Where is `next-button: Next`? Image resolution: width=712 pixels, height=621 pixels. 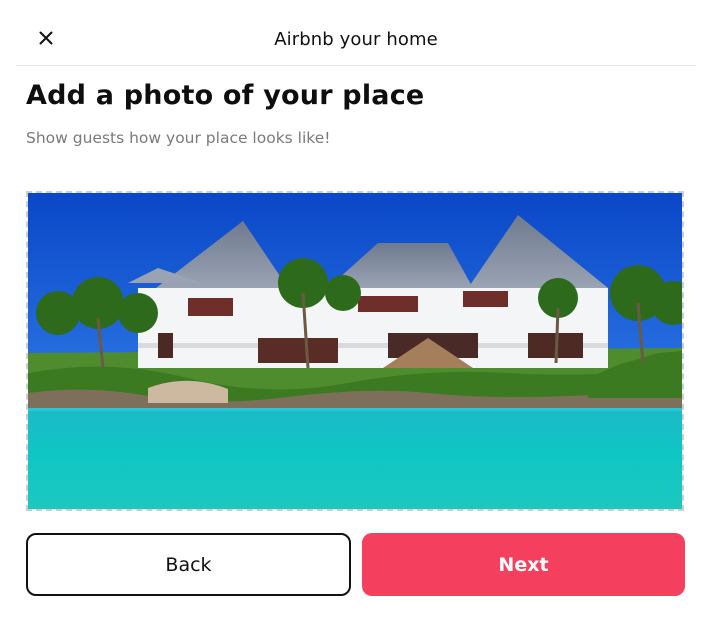
next-button: Next is located at coordinates (523, 564).